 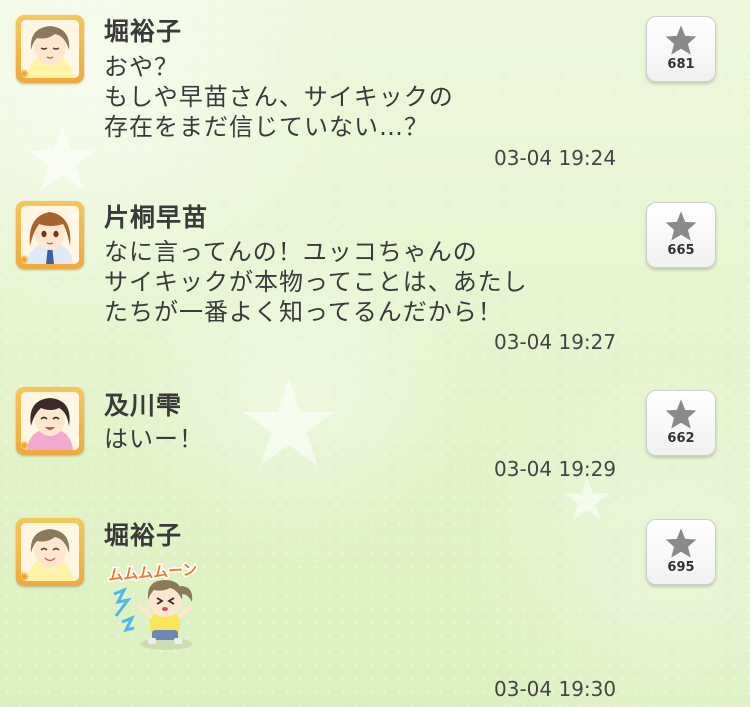 What do you see at coordinates (279, 97) in the screenshot?
I see `message-text: おや？ もしや早苗さん、サイキックの 存在をまだ信じていない…？` at bounding box center [279, 97].